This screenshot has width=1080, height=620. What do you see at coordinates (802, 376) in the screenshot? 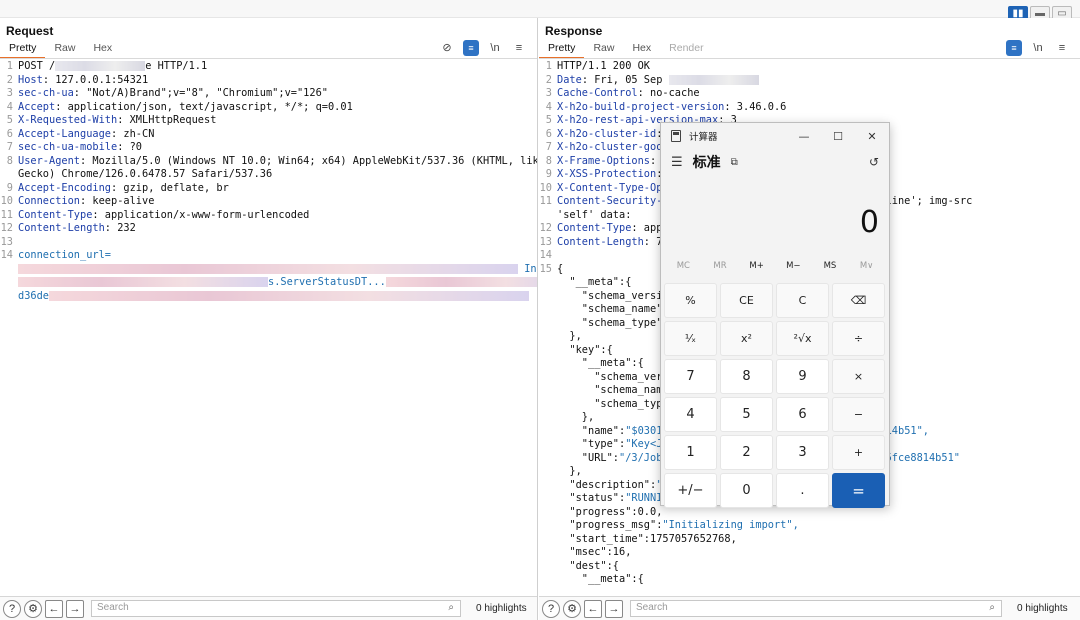
I see `digit-button: 9` at bounding box center [802, 376].